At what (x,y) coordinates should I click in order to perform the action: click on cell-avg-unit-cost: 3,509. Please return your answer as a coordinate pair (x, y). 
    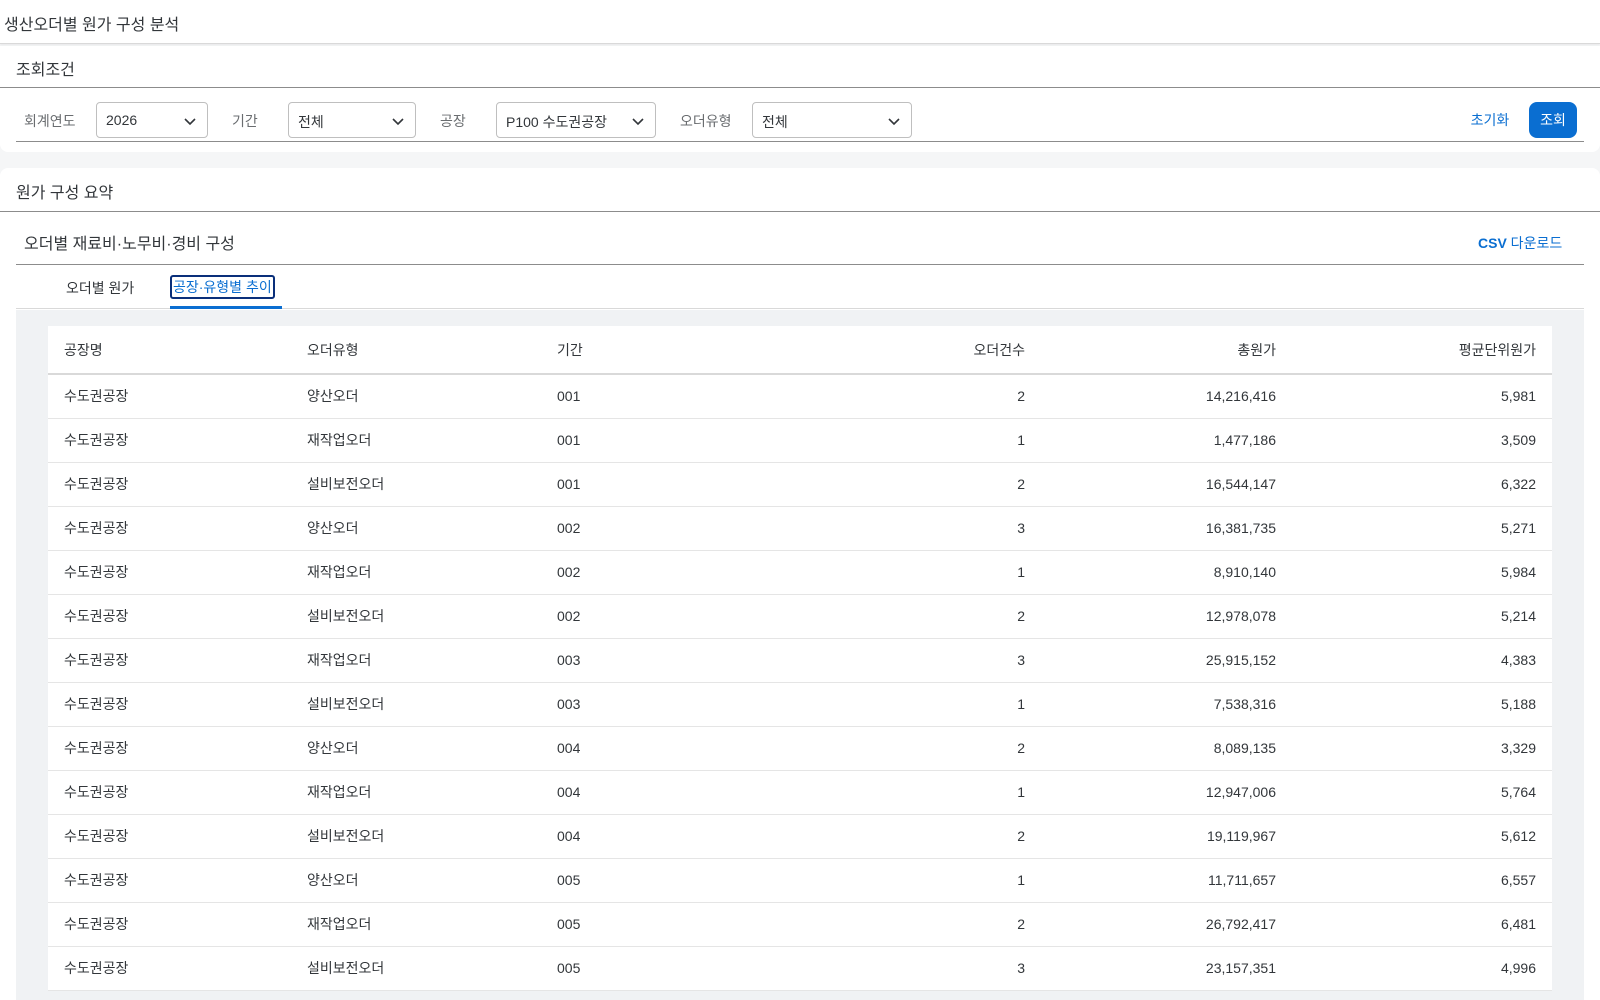
    Looking at the image, I should click on (1422, 440).